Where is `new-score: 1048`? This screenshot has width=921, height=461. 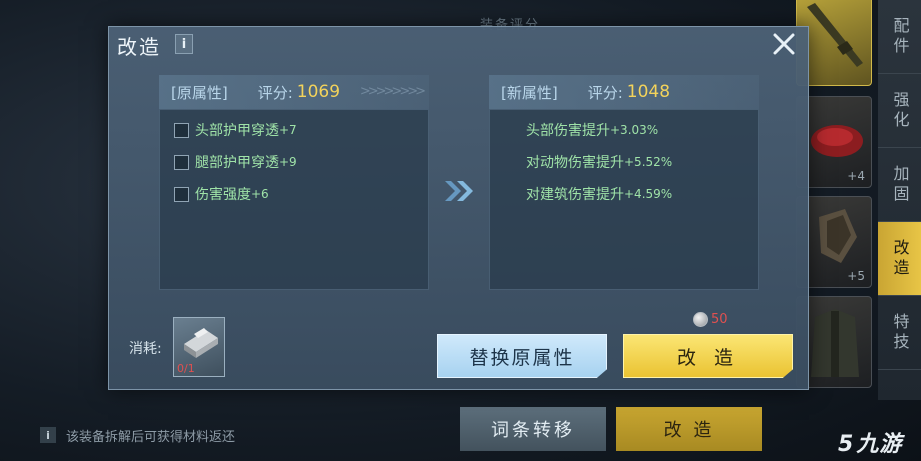 new-score: 1048 is located at coordinates (648, 92).